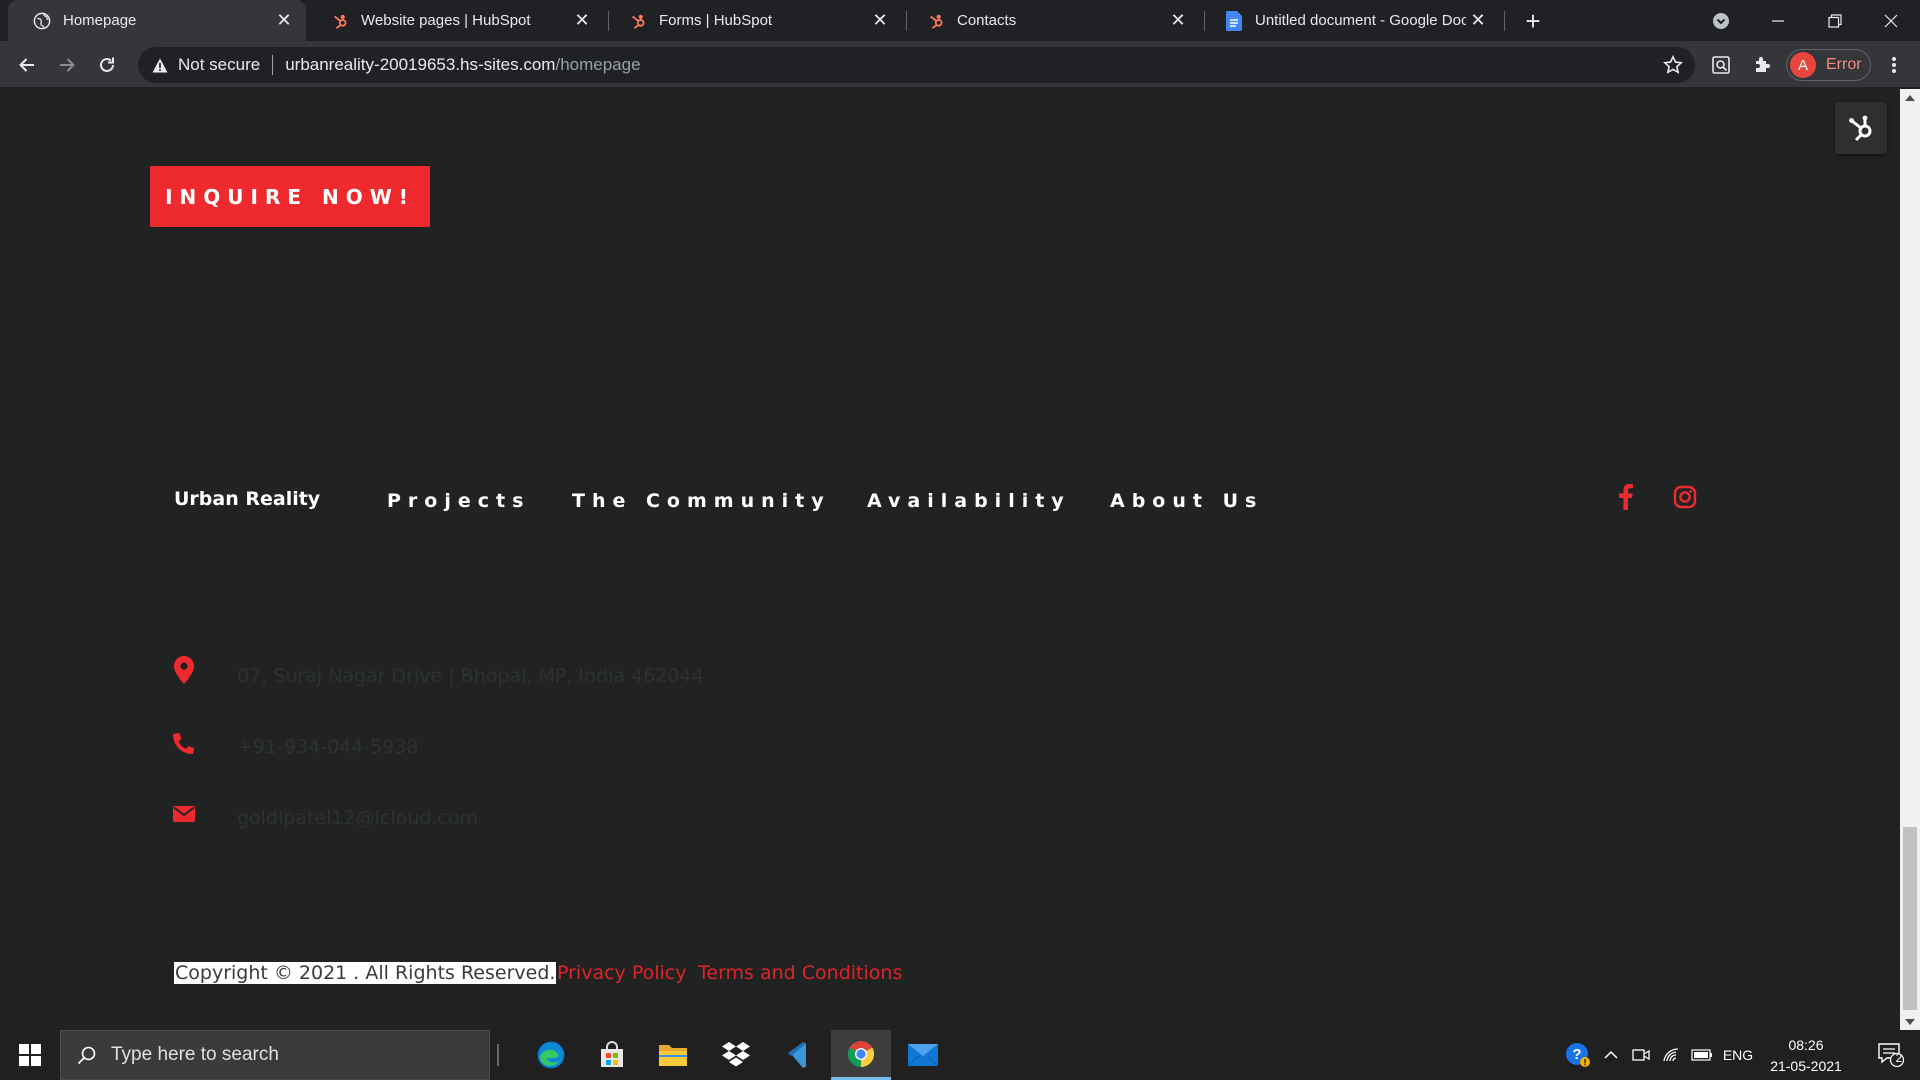  I want to click on page-scrollbar, so click(1910, 559).